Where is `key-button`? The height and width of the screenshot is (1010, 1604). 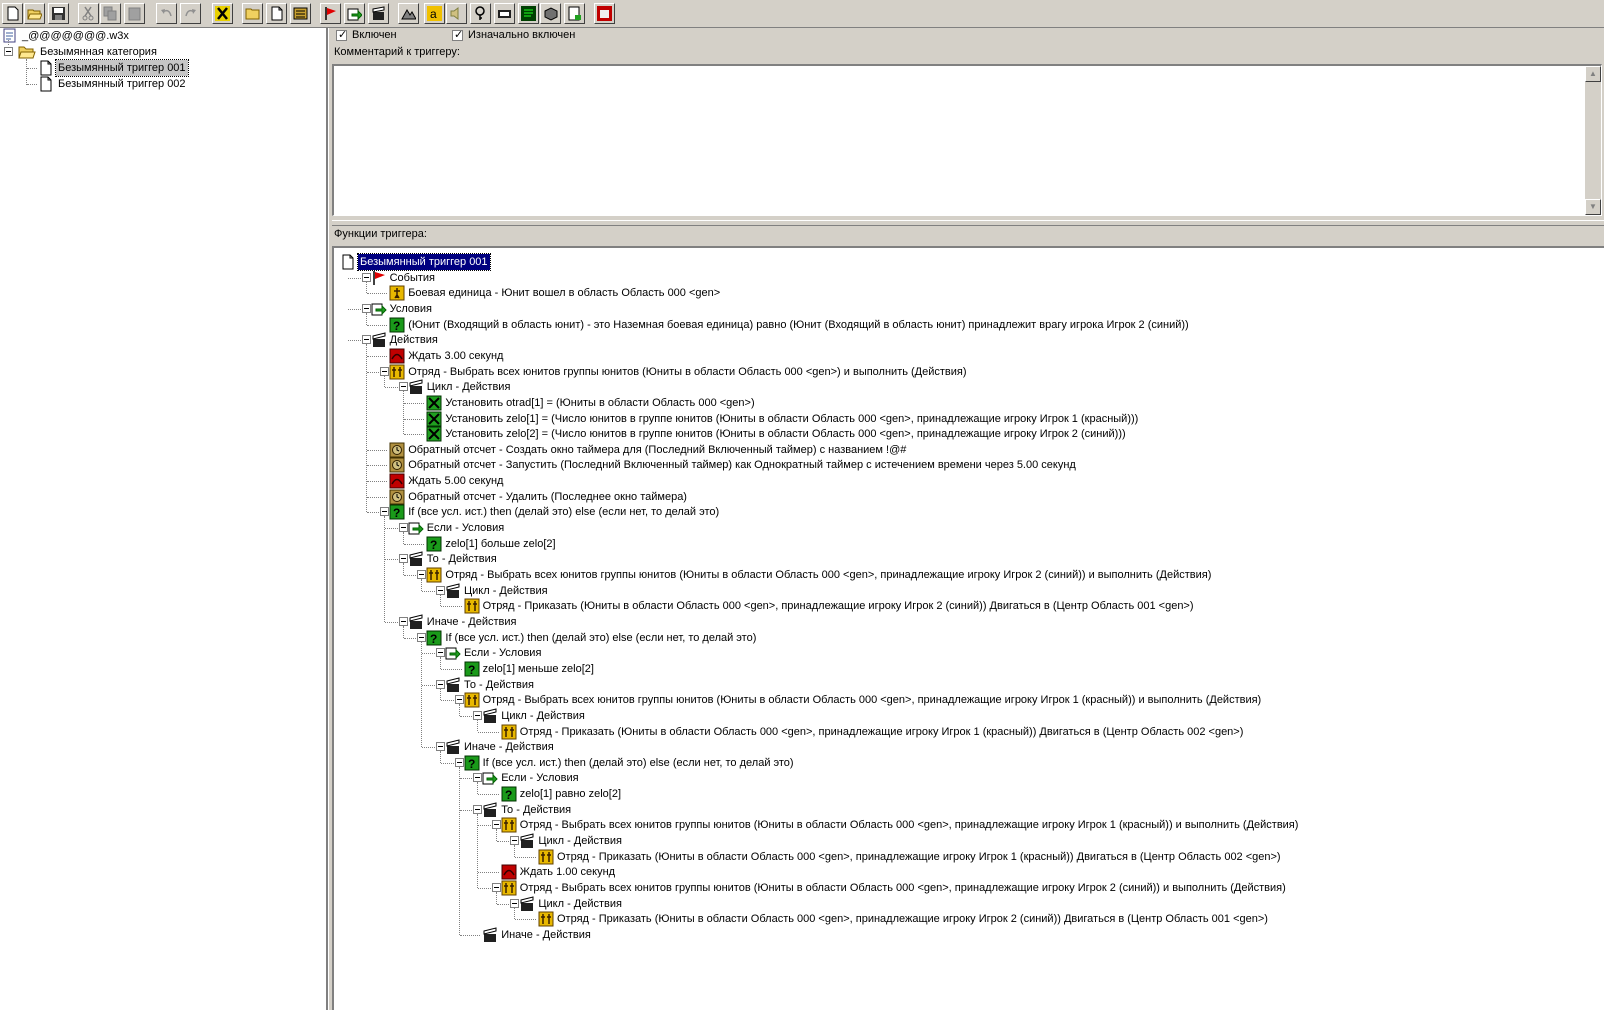 key-button is located at coordinates (480, 13).